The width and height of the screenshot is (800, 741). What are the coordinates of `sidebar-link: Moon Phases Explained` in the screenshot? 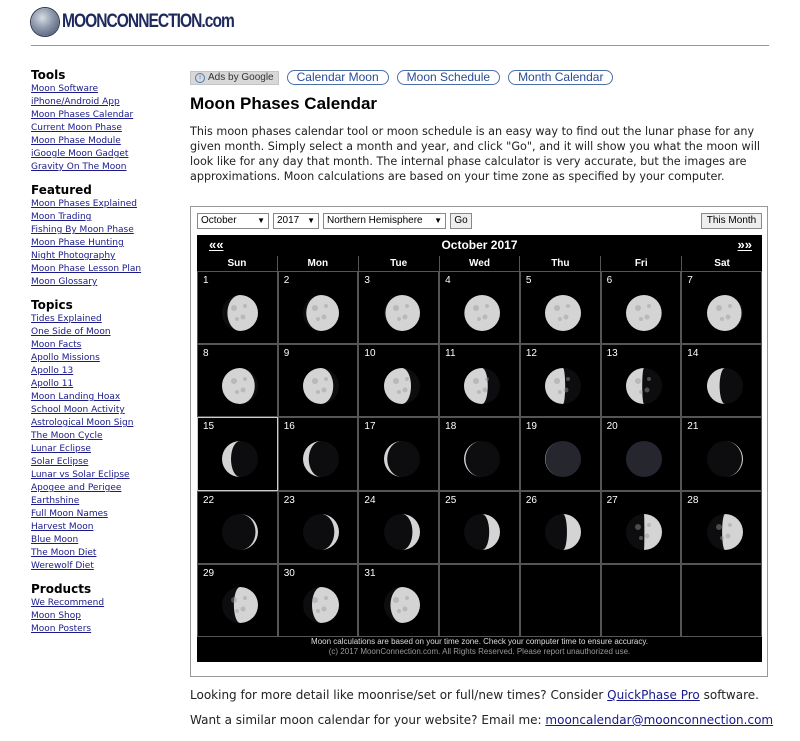 It's located at (84, 204).